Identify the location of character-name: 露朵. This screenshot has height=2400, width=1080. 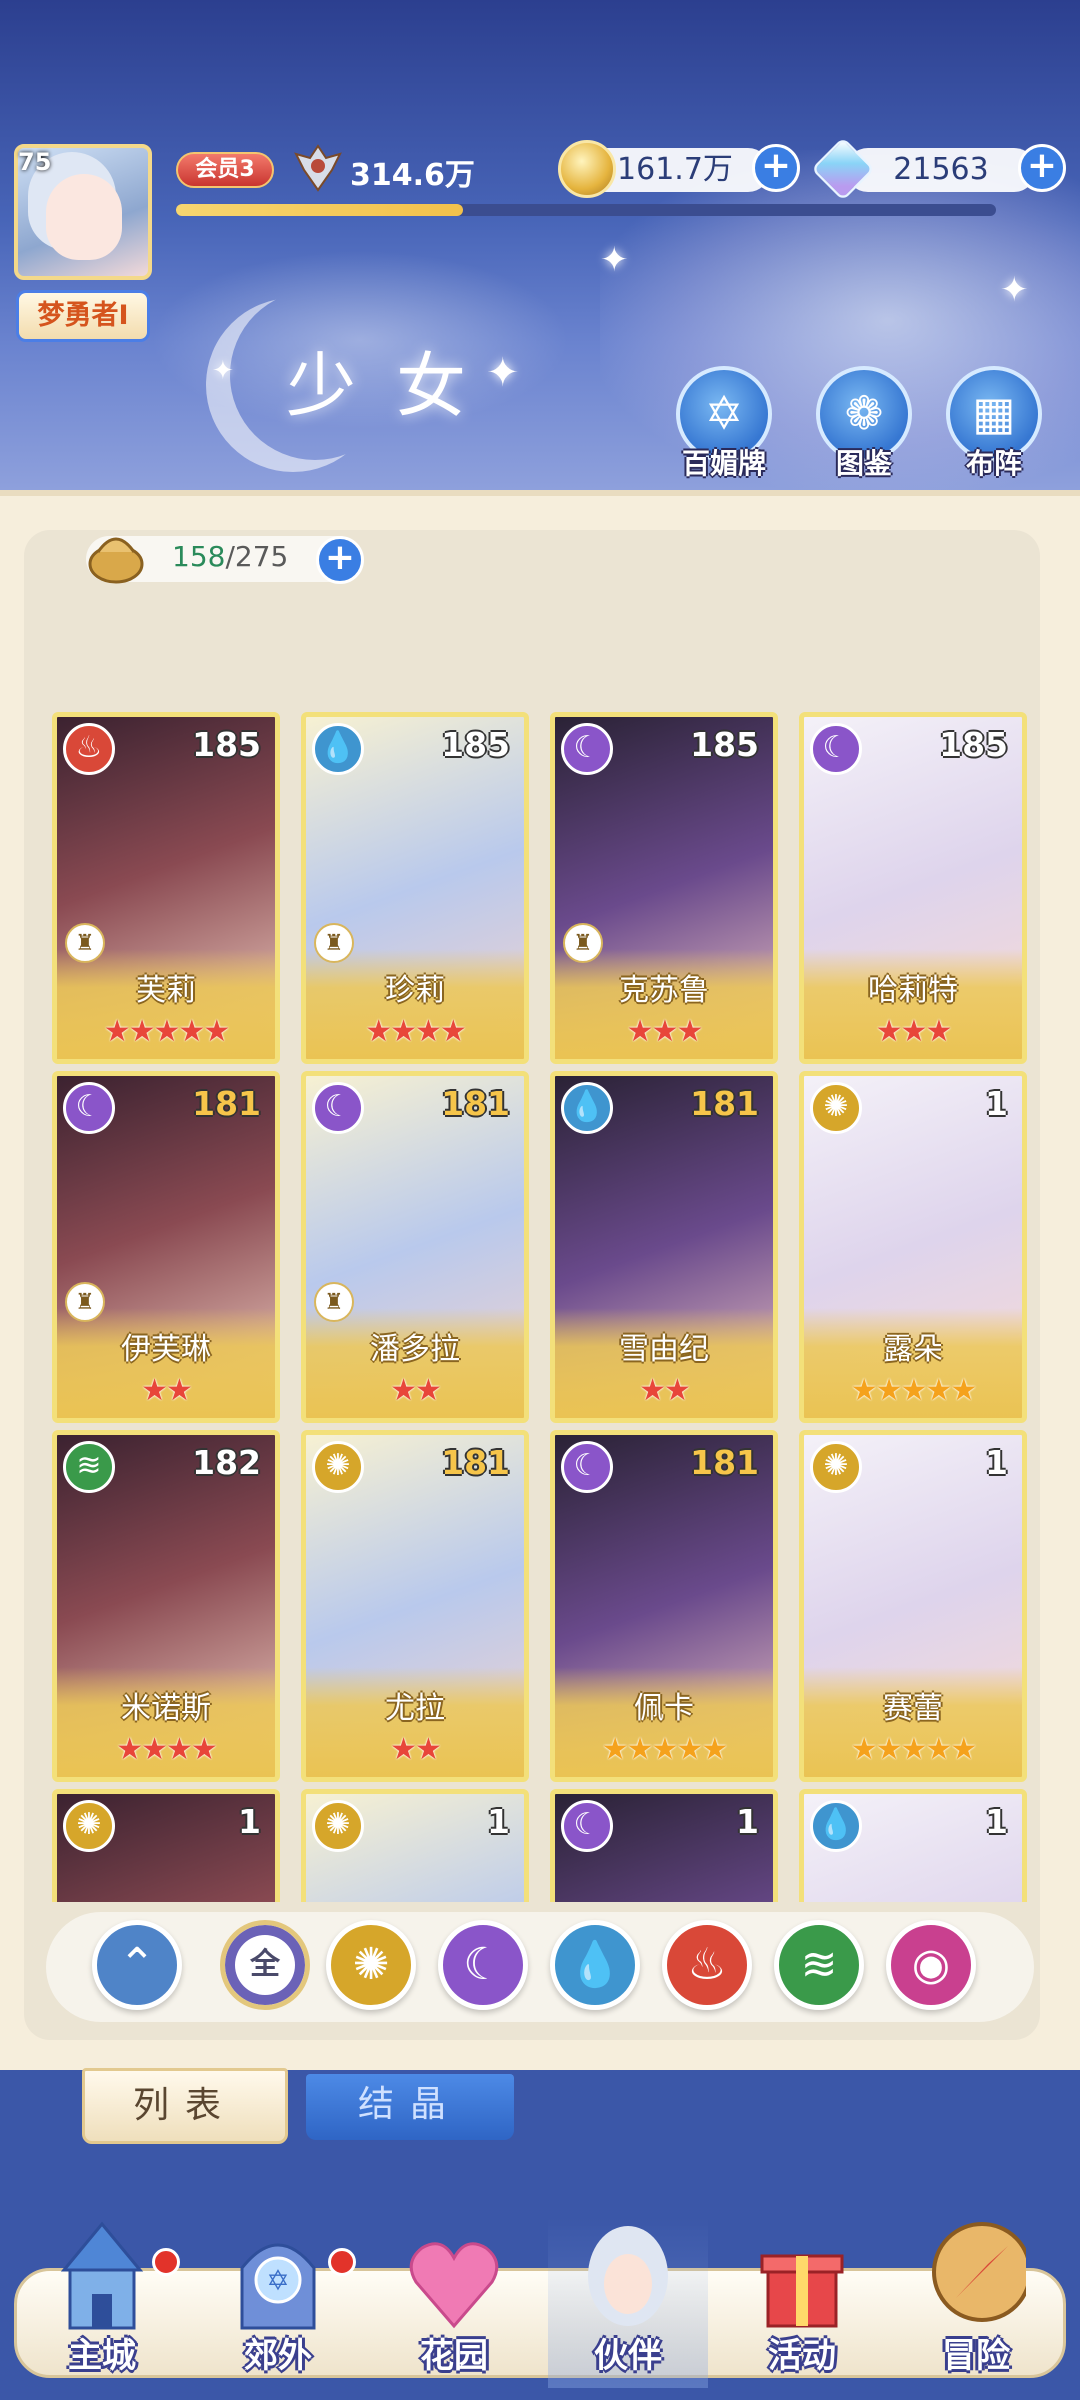
(913, 1349).